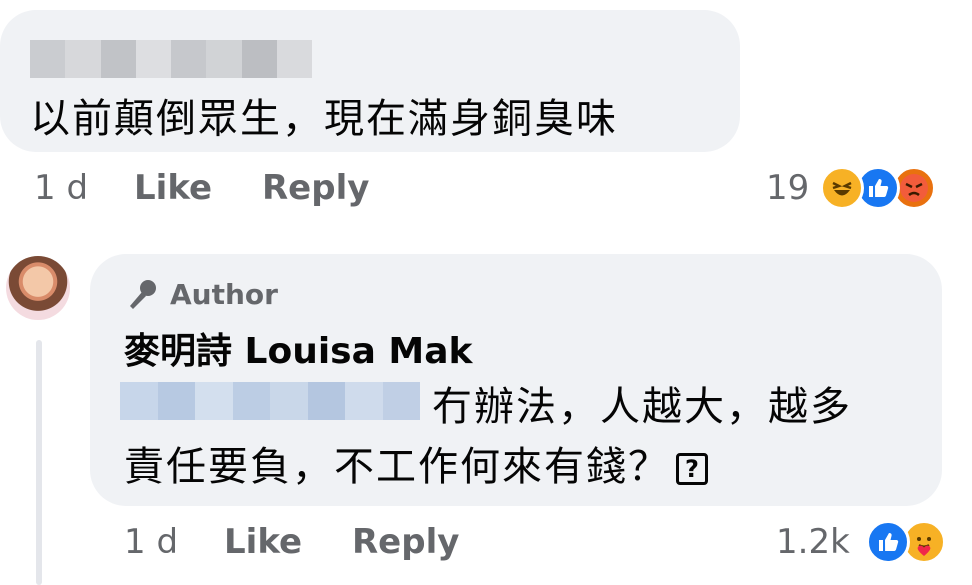  I want to click on reaction-count: 1.2k, so click(813, 542).